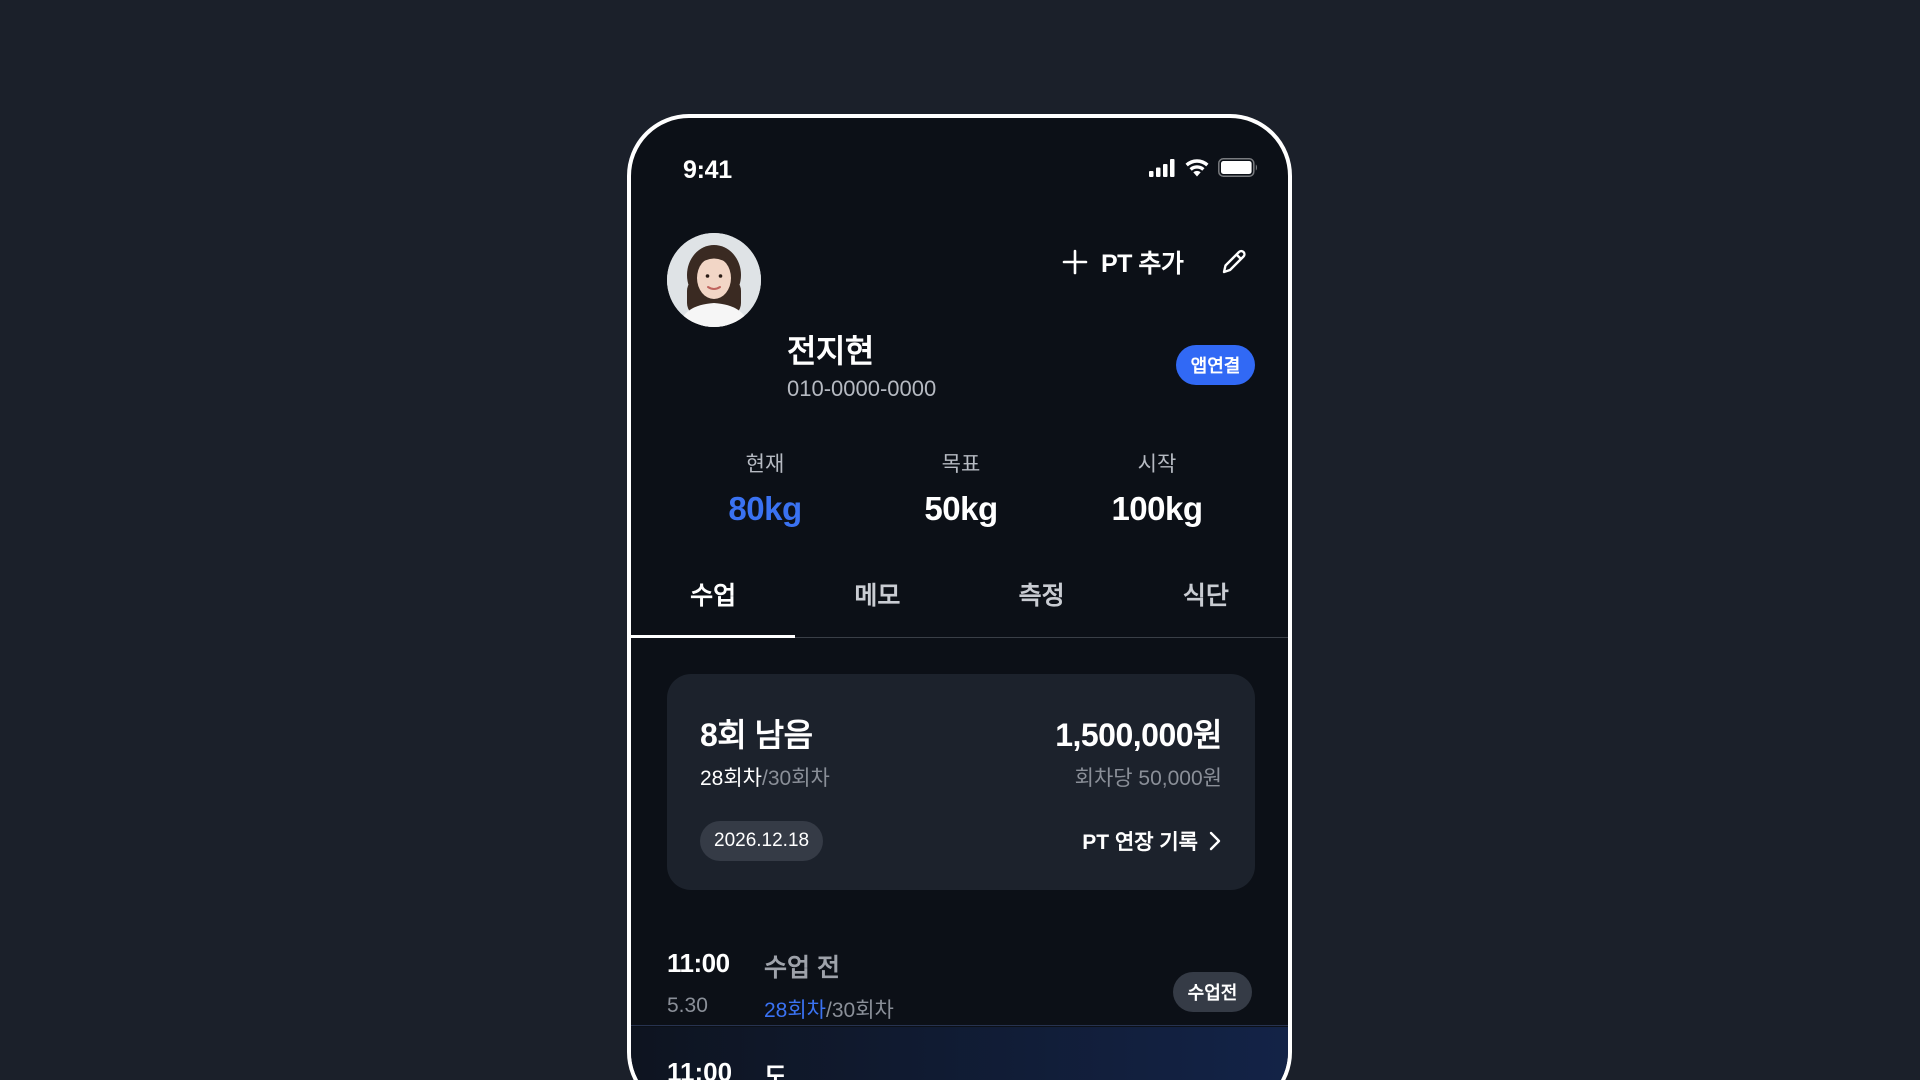 This screenshot has width=1920, height=1080. What do you see at coordinates (765, 464) in the screenshot?
I see `weight-label: 현재` at bounding box center [765, 464].